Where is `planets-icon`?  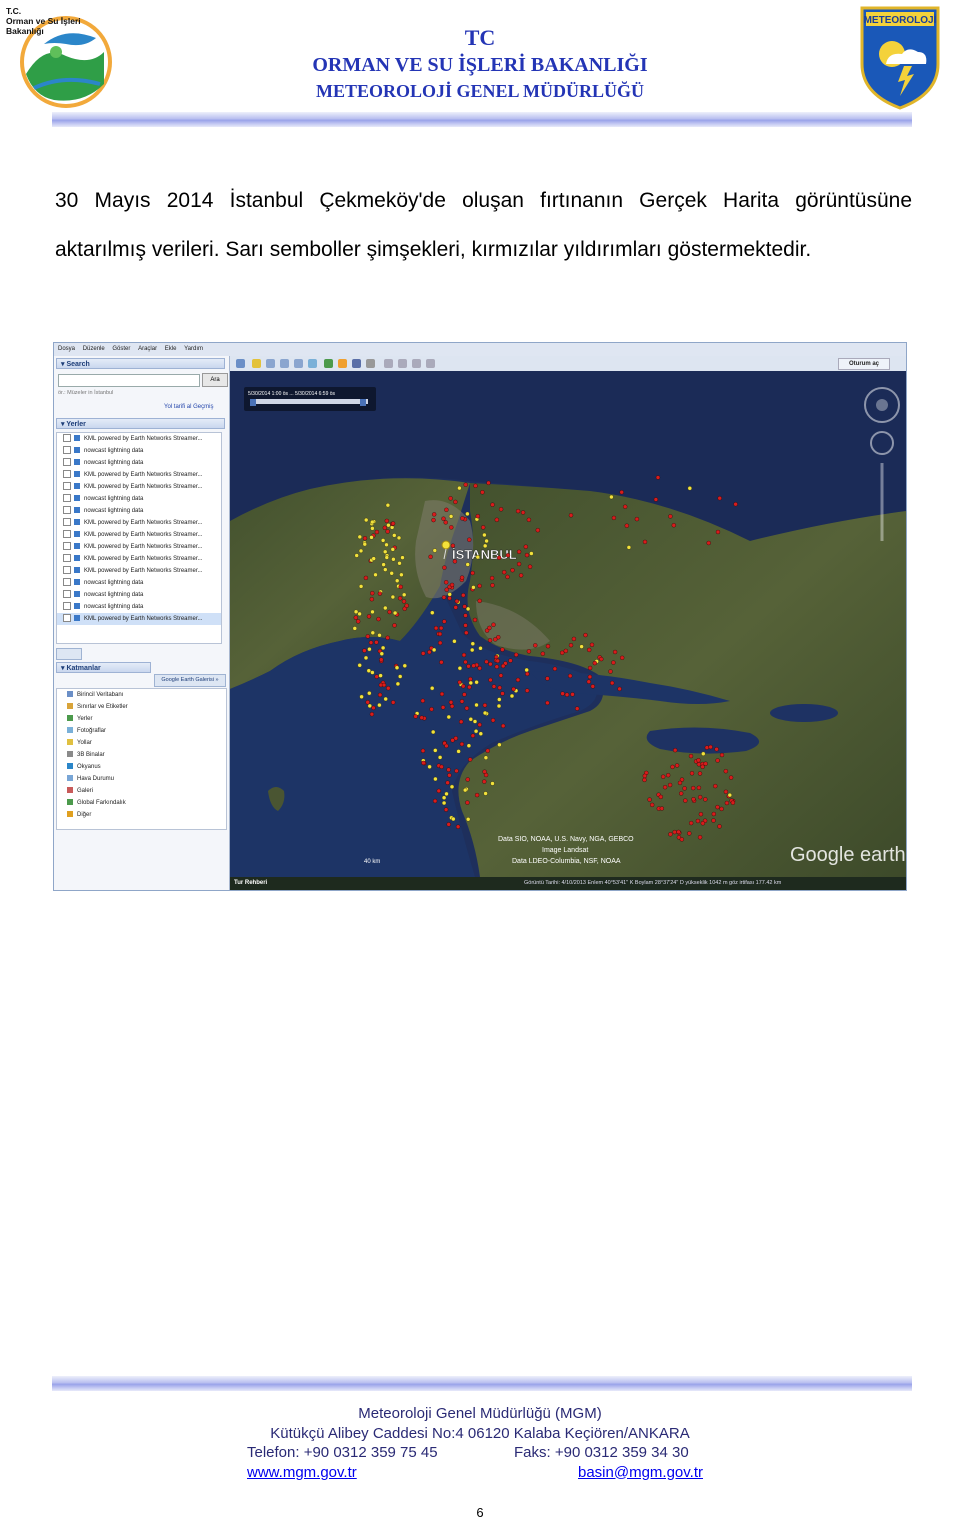 planets-icon is located at coordinates (356, 363).